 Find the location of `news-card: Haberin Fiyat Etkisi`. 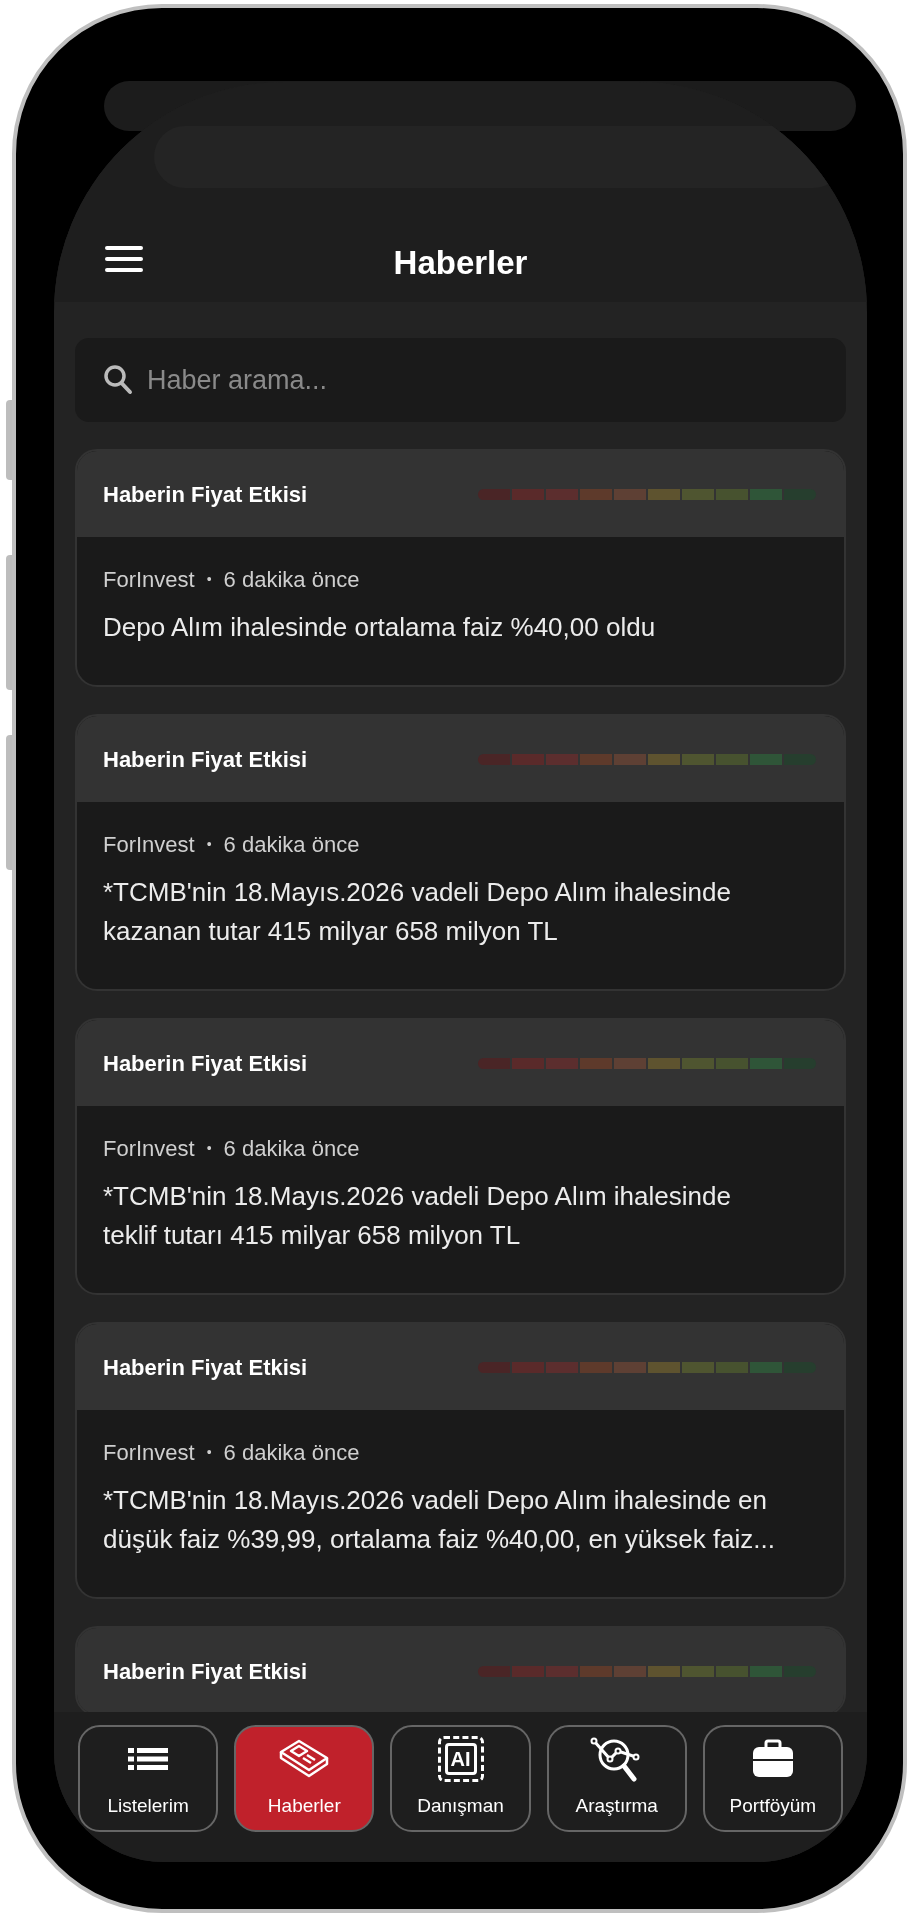

news-card: Haberin Fiyat Etkisi is located at coordinates (460, 1669).